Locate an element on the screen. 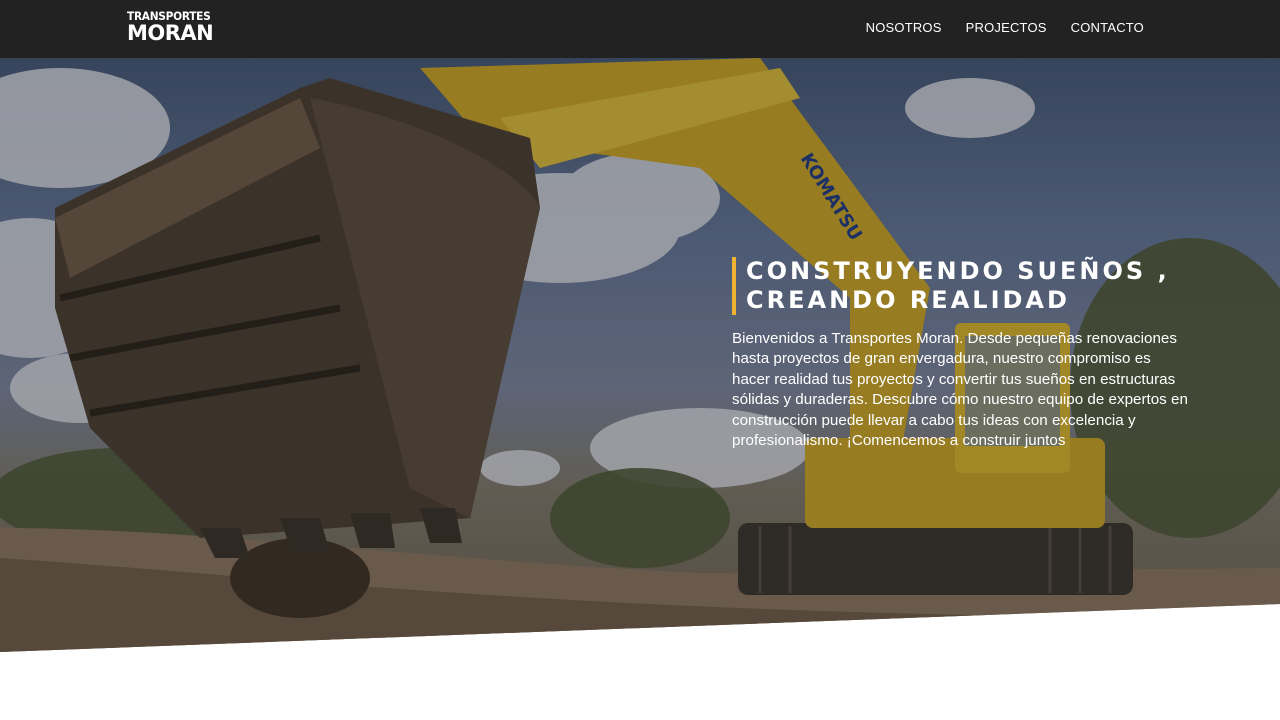 Image resolution: width=1280 pixels, height=720 pixels. nav-link-nosotros: NOSOTROS is located at coordinates (904, 27).